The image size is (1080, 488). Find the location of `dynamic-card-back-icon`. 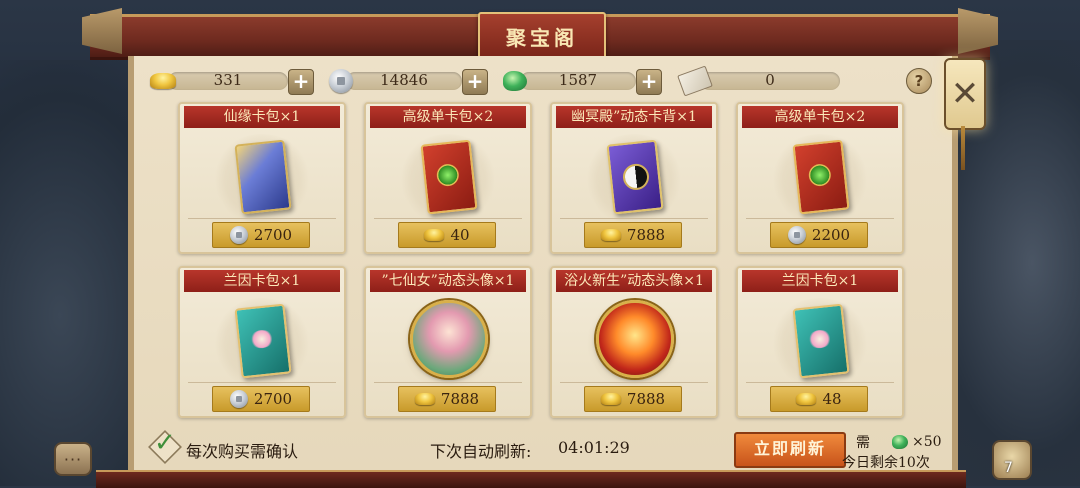

dynamic-card-back-icon is located at coordinates (635, 177).